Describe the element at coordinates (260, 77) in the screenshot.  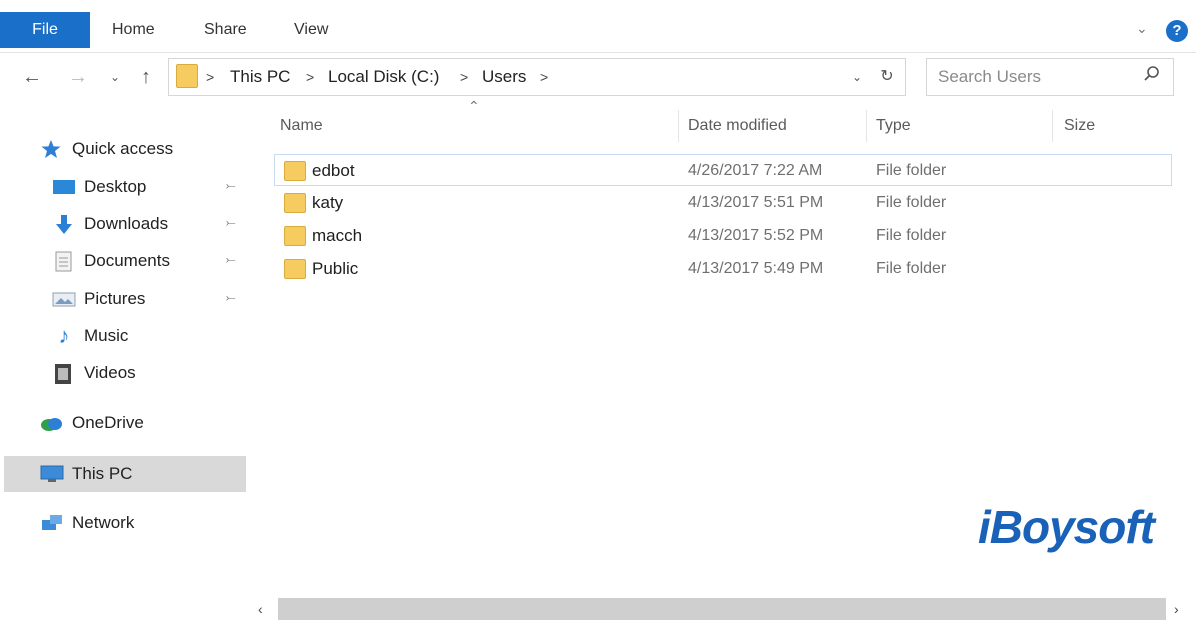
I see `breadcrumb-this-pc: This PC` at that location.